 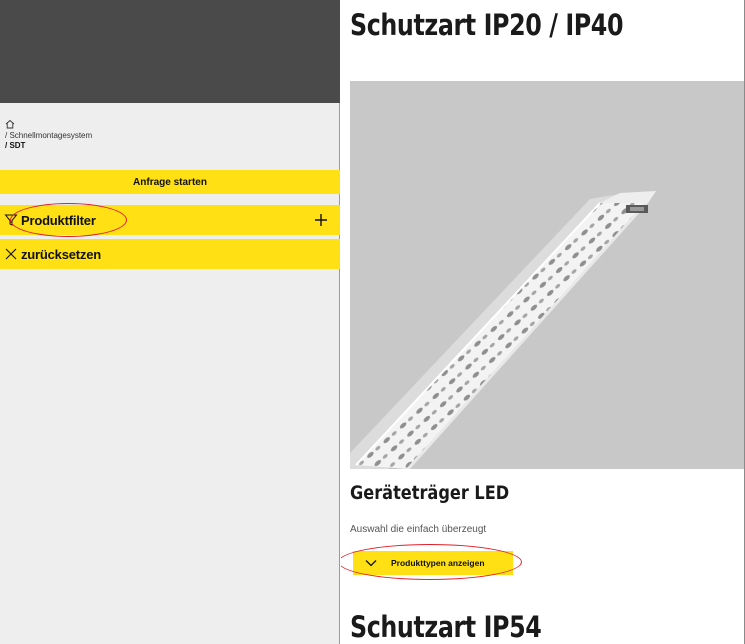 I want to click on breadcrumb-item-sdt: / SDT, so click(x=15, y=145).